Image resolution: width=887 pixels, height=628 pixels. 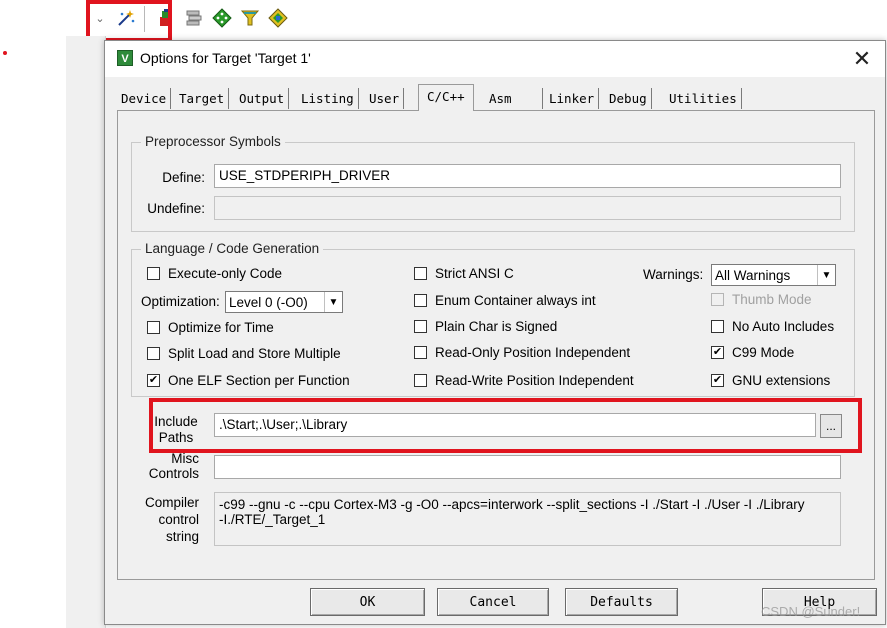 What do you see at coordinates (171, 502) in the screenshot?
I see `compiler-label-line1: Compiler` at bounding box center [171, 502].